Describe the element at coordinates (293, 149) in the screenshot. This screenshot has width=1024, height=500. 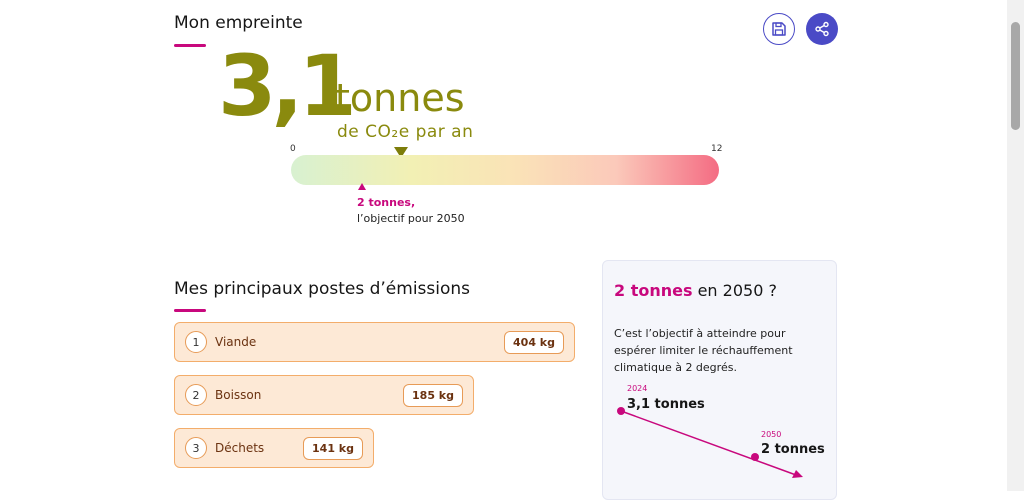
I see `scale-min-label: 0` at that location.